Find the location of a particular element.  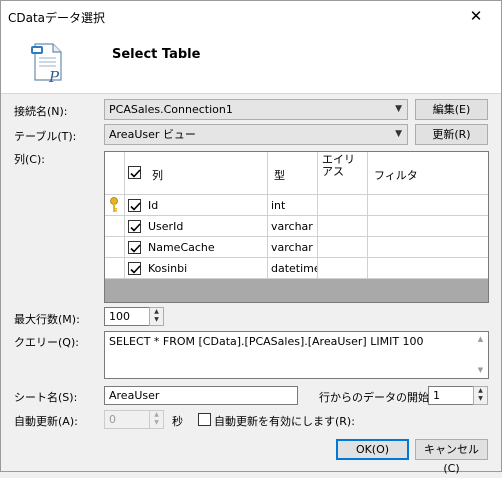

table-row: Kosinbi datetime is located at coordinates (296, 268).